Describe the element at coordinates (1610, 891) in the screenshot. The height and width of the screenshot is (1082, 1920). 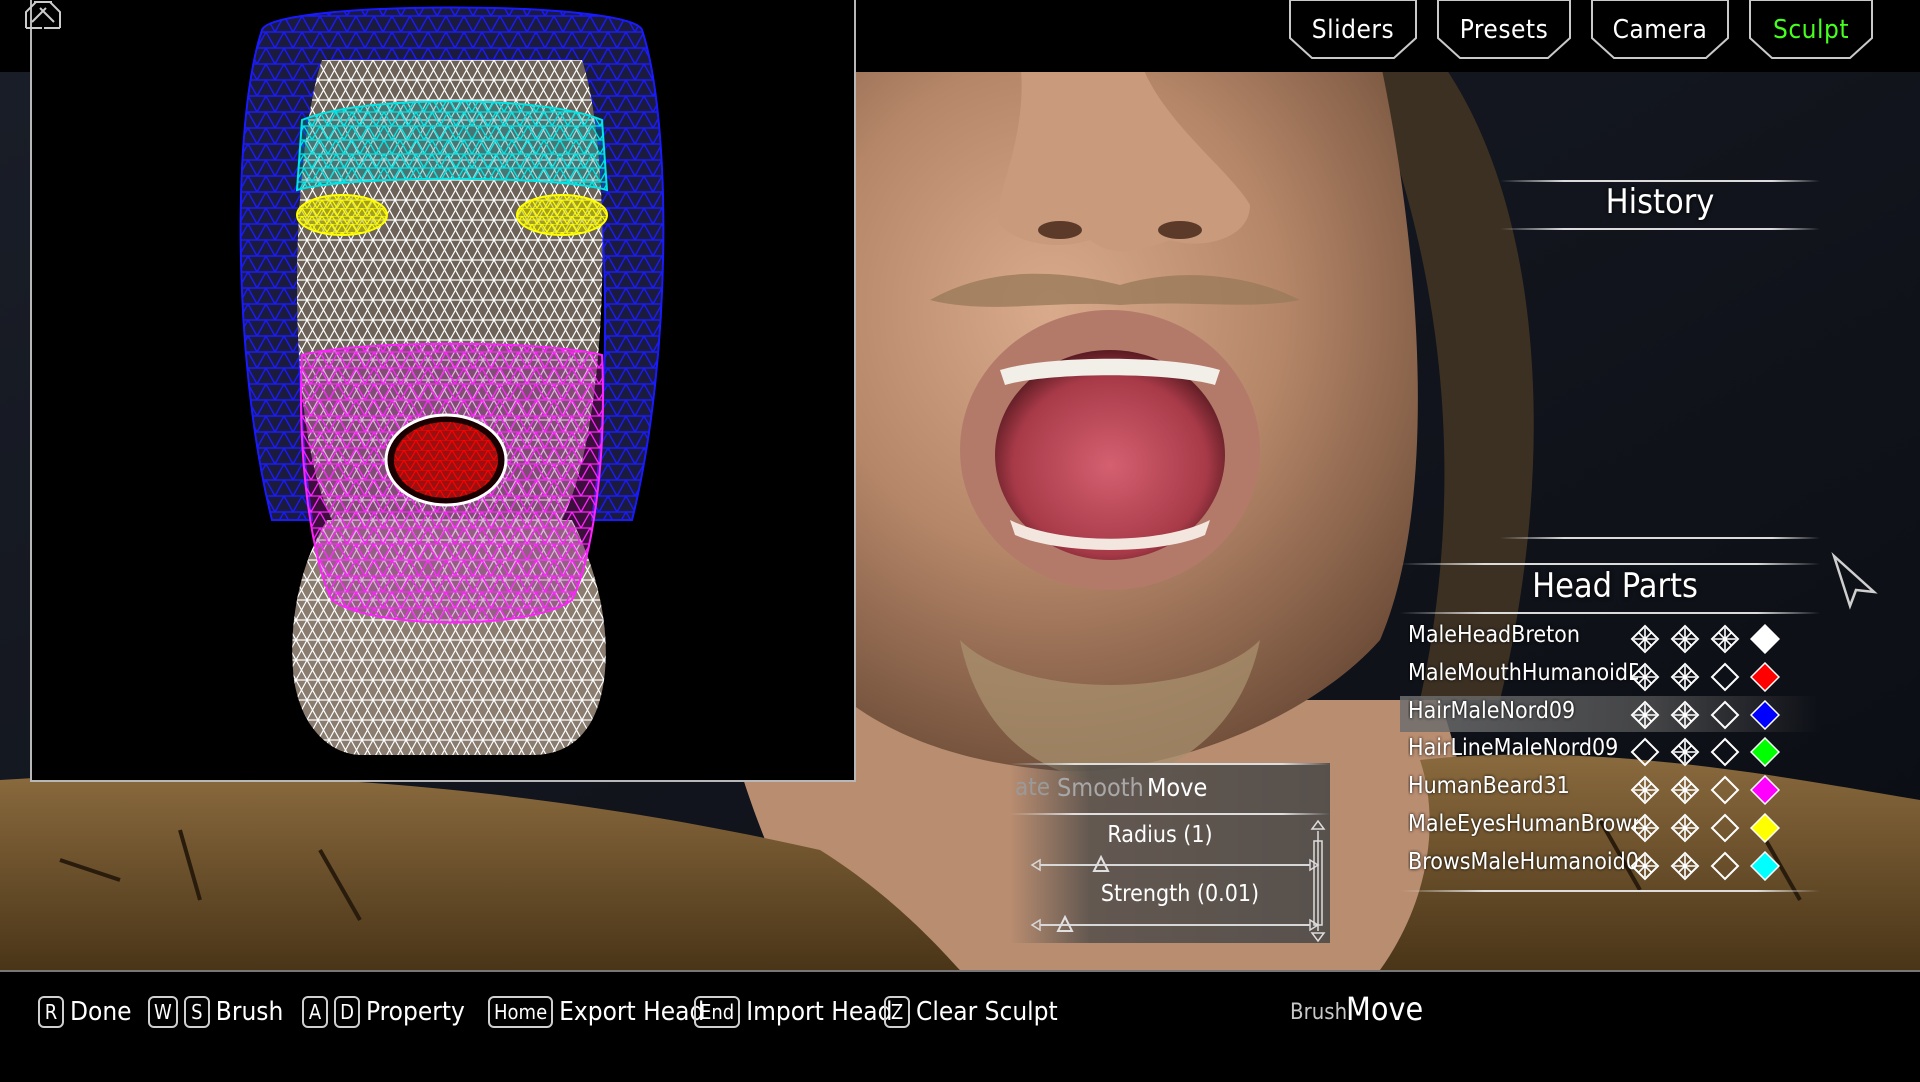
I see `head-parts-bottom-divider` at that location.